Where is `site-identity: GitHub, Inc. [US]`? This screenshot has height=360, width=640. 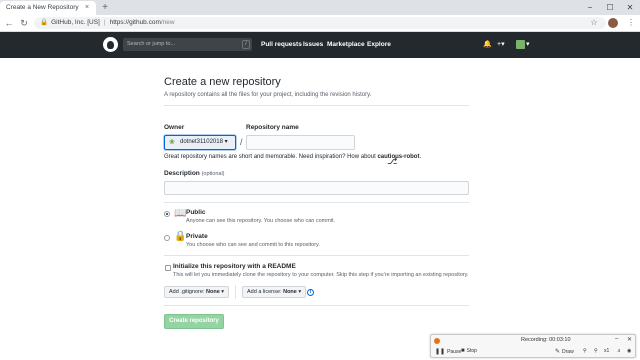 site-identity: GitHub, Inc. [US] is located at coordinates (75, 22).